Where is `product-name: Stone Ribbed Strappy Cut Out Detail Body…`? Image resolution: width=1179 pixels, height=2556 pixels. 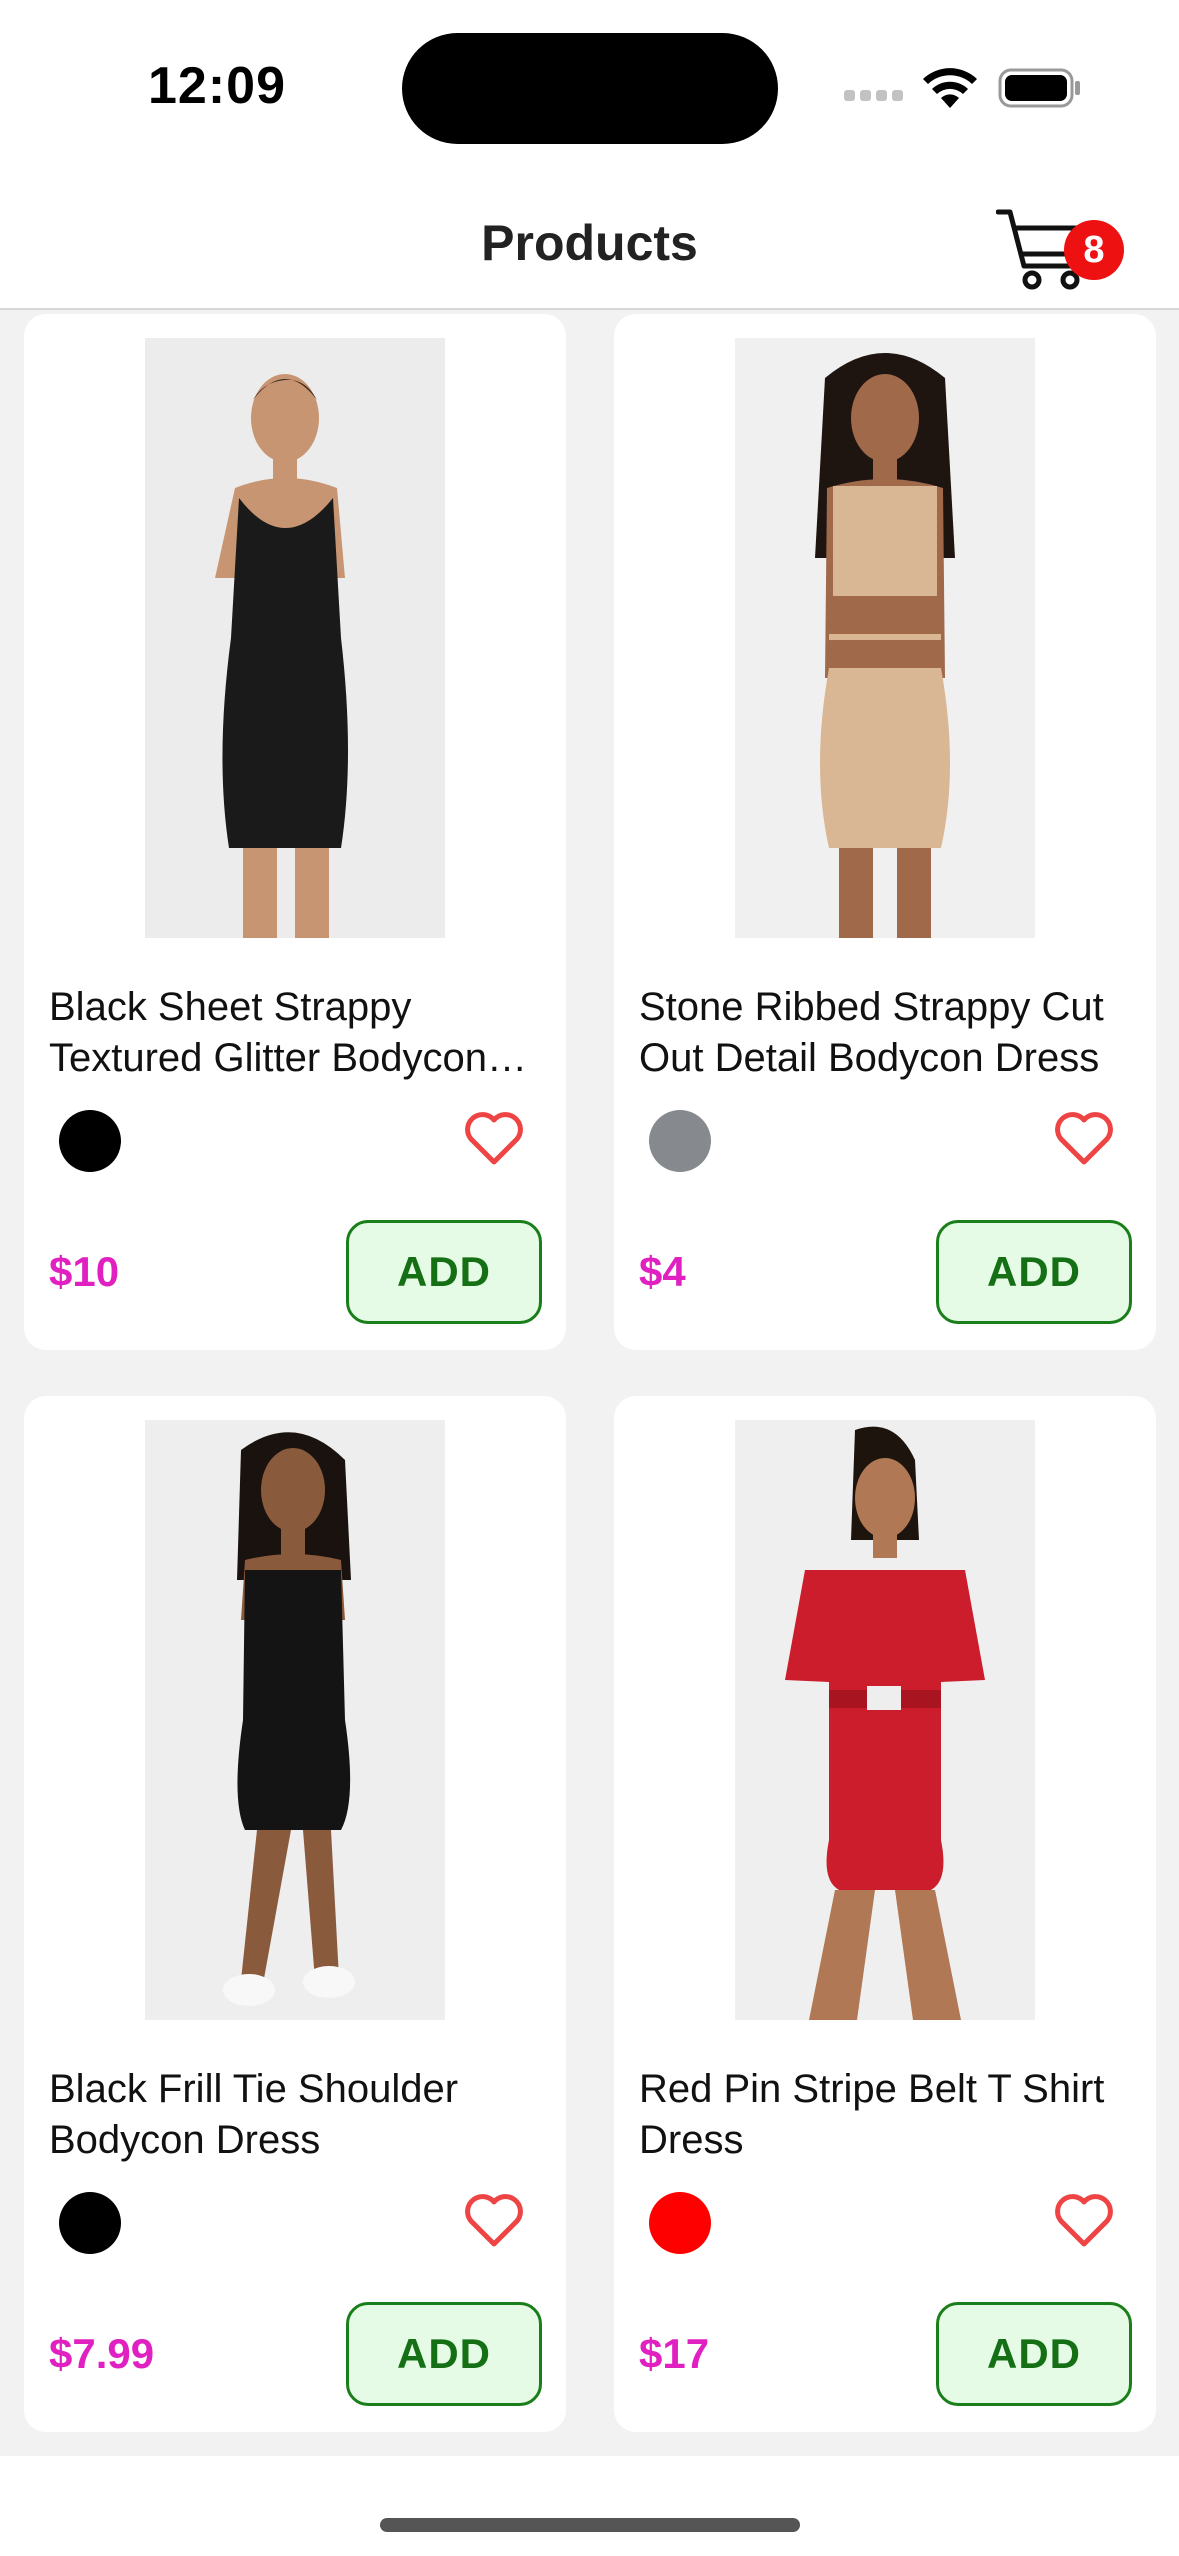 product-name: Stone Ribbed Strappy Cut Out Detail Body… is located at coordinates (871, 1032).